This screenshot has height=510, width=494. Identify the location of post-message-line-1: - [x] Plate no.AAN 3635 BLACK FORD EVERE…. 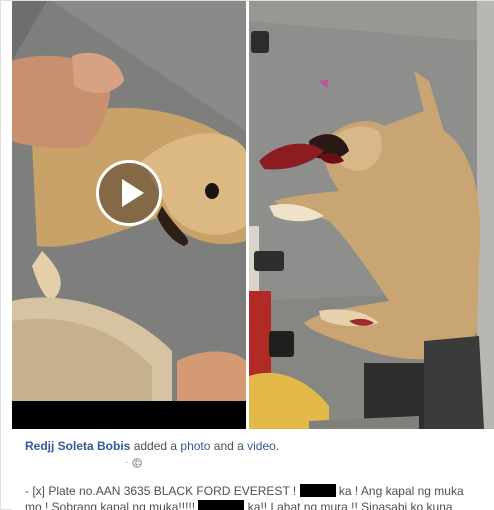
(256, 491).